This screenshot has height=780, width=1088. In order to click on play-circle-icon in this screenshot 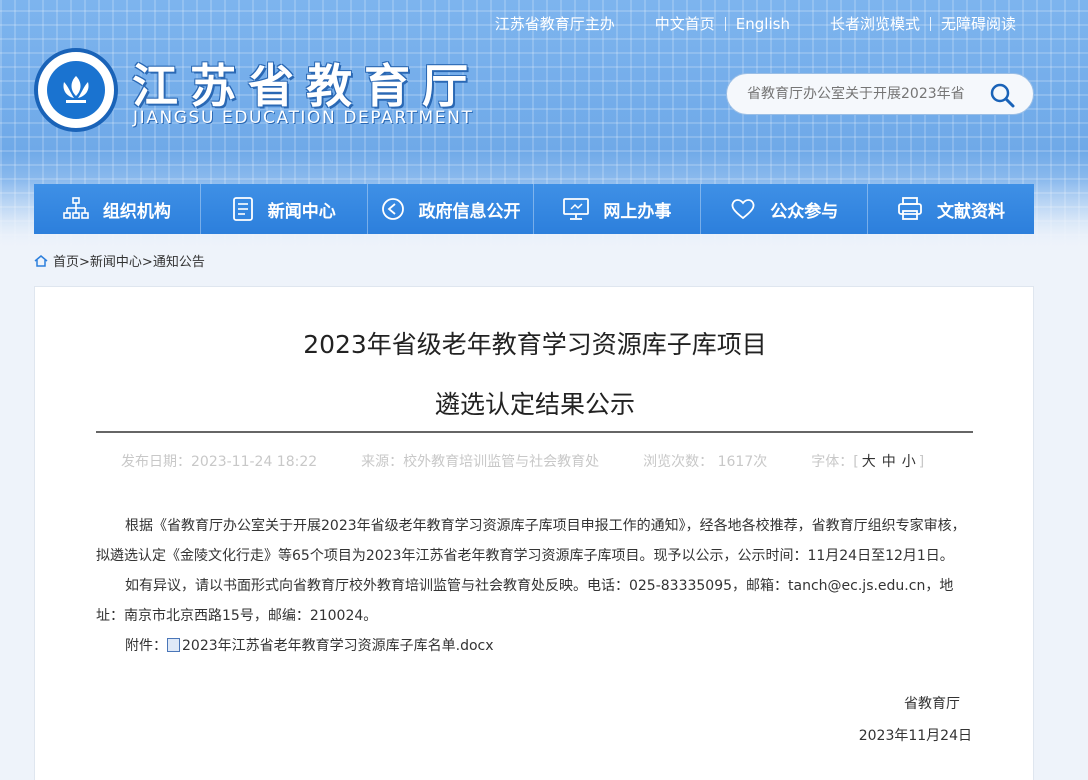, I will do `click(392, 209)`.